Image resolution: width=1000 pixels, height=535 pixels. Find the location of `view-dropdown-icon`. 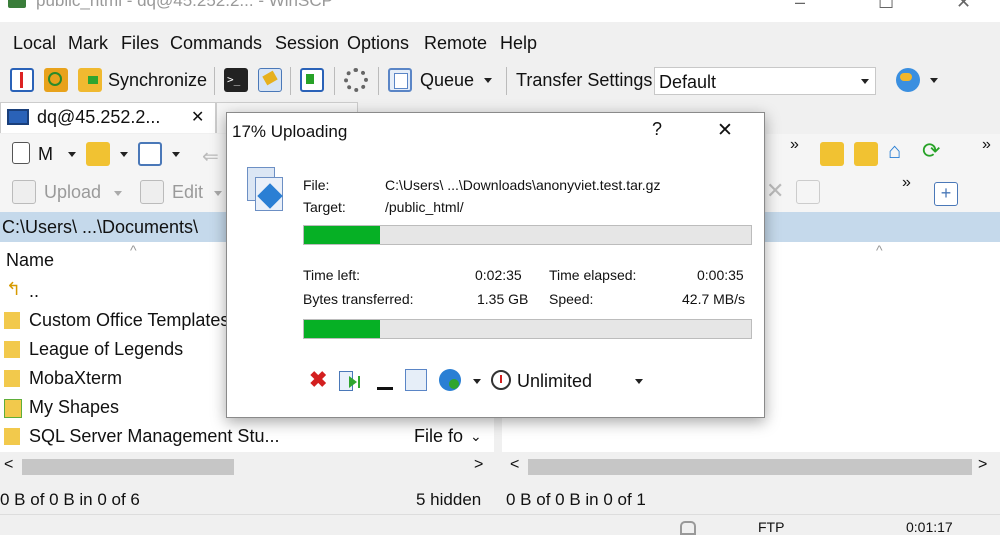

view-dropdown-icon is located at coordinates (72, 154).